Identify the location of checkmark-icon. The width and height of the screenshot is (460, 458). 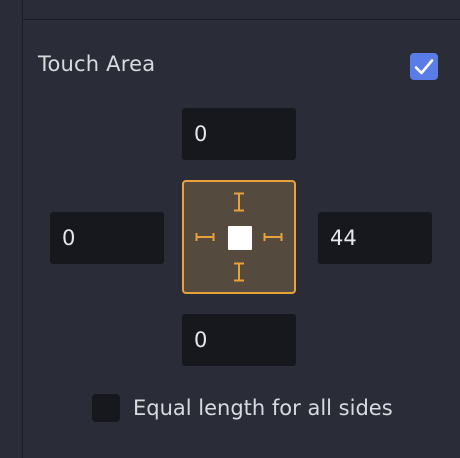
(424, 66).